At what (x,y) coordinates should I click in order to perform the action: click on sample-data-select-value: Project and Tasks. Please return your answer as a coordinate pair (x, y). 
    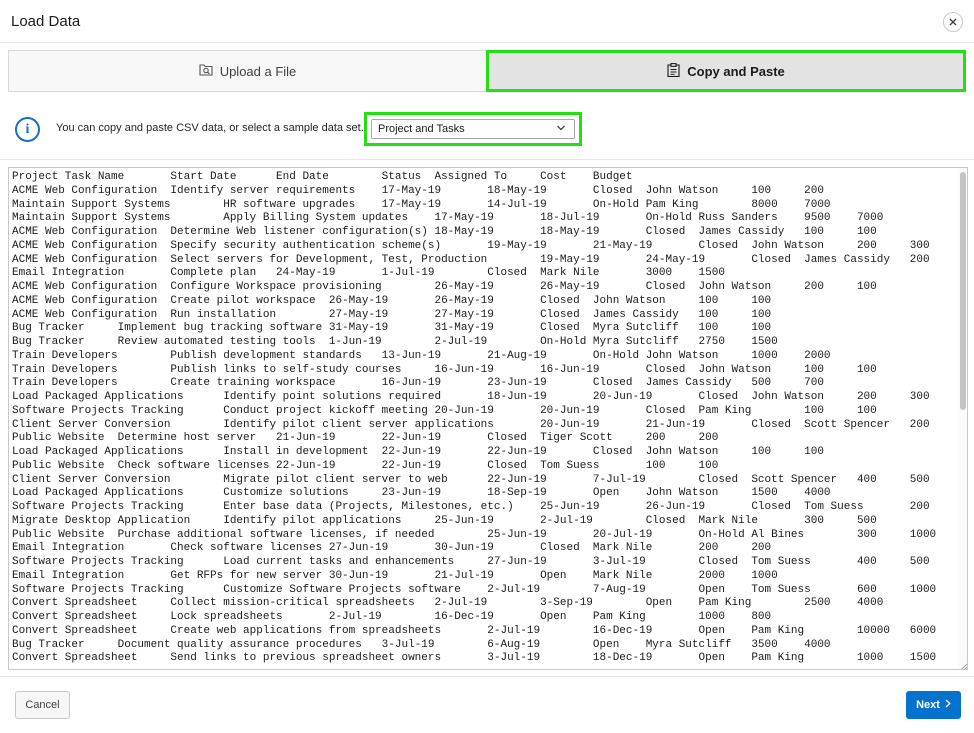
    Looking at the image, I should click on (421, 129).